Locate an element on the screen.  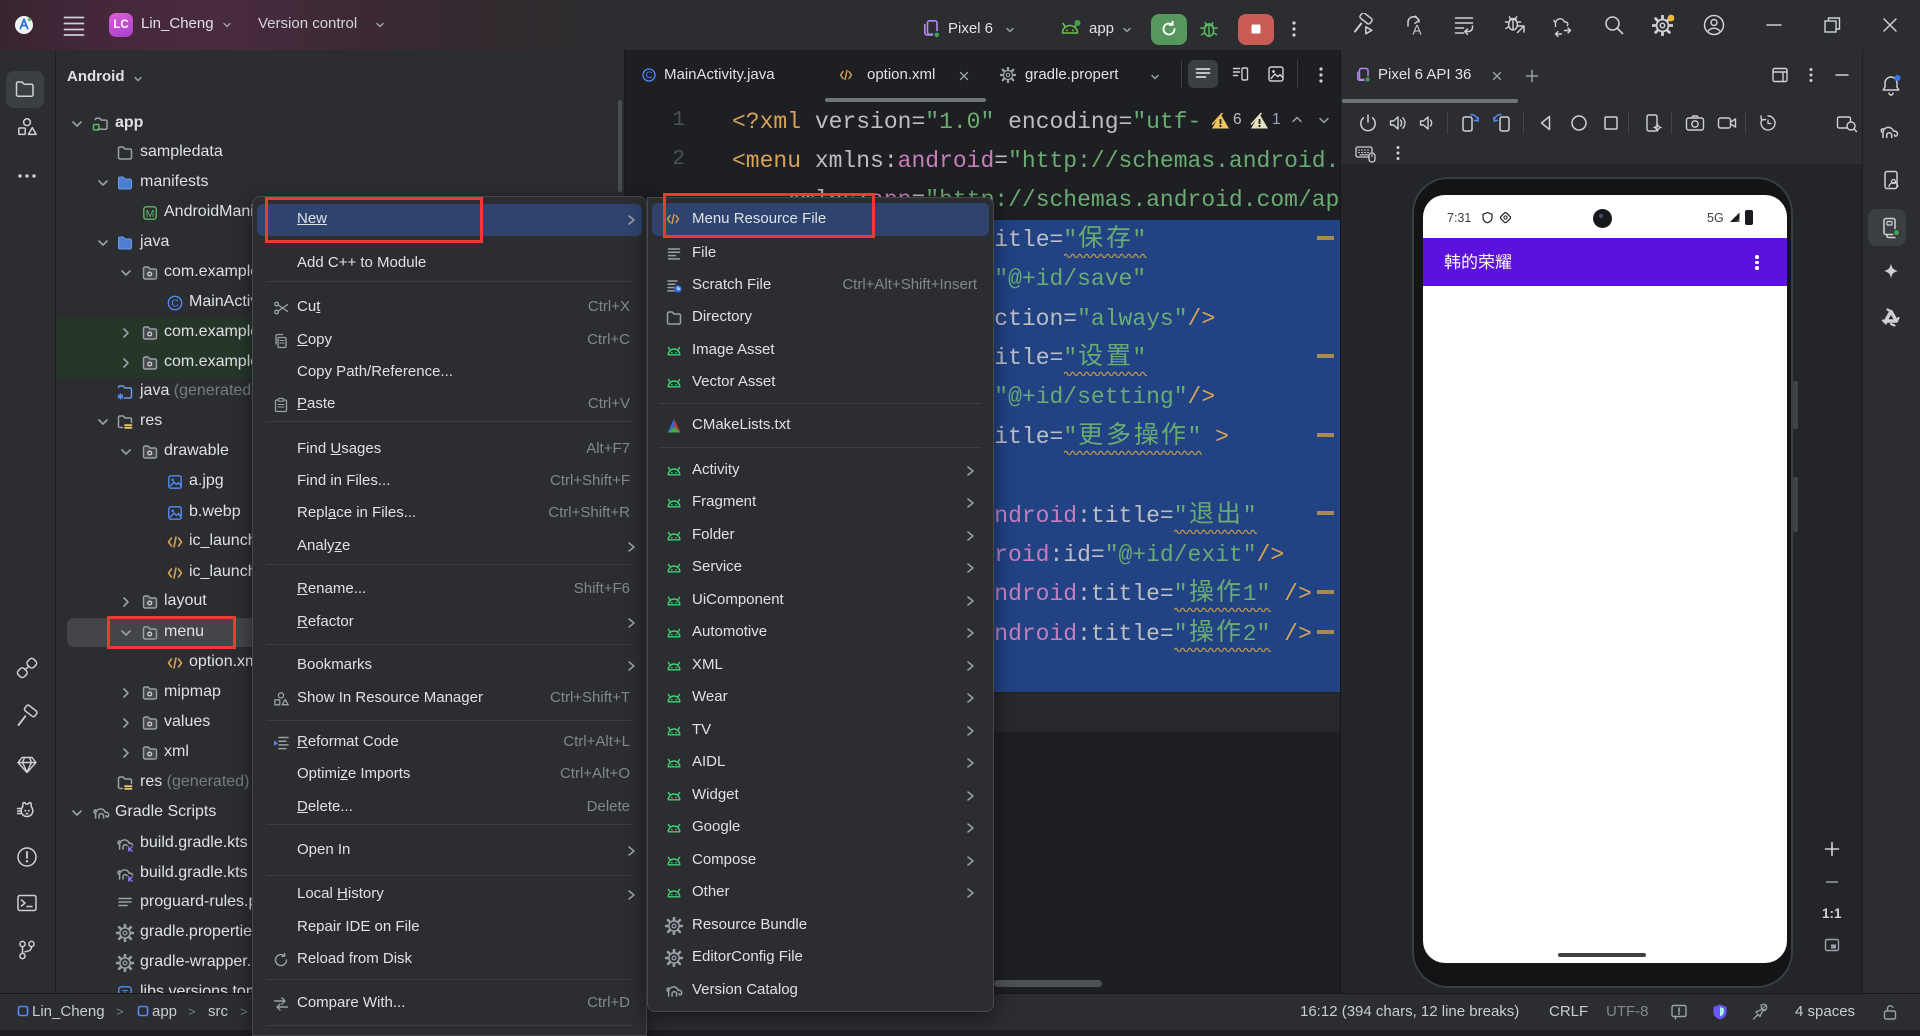
svg-text: M is located at coordinates (150, 214).